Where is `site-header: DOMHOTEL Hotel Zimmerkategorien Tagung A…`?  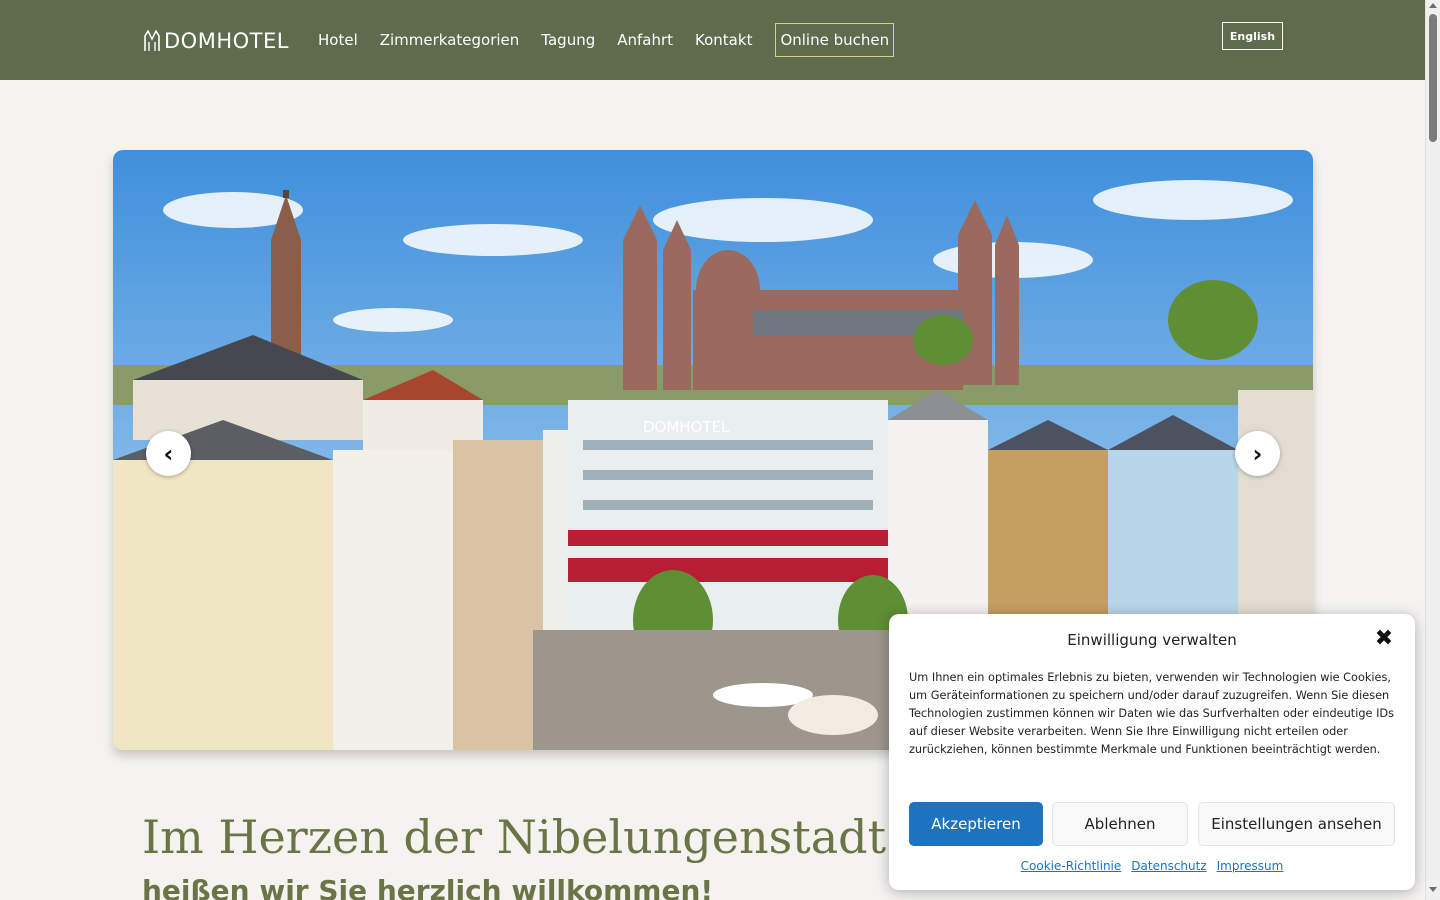 site-header: DOMHOTEL Hotel Zimmerkategorien Tagung A… is located at coordinates (712, 40).